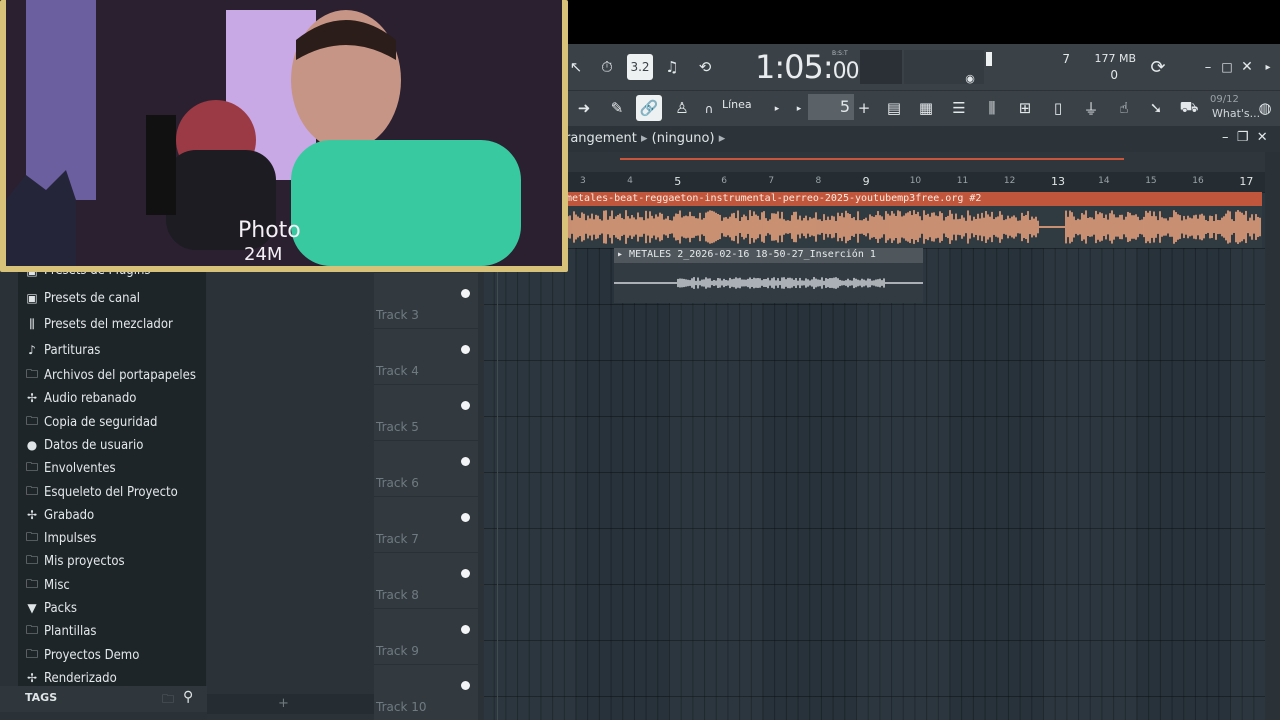 This screenshot has height=720, width=1280. I want to click on webcam-overlay-text: Photo, so click(269, 230).